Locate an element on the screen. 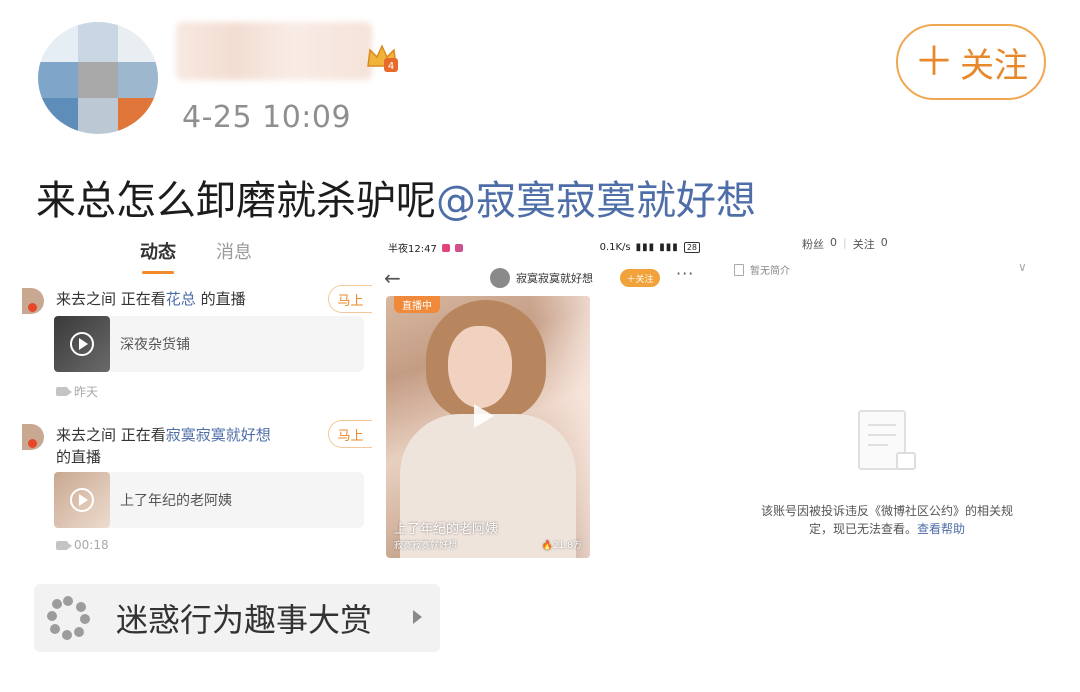 The height and width of the screenshot is (692, 1080). plus-icon: ＋ is located at coordinates (934, 62).